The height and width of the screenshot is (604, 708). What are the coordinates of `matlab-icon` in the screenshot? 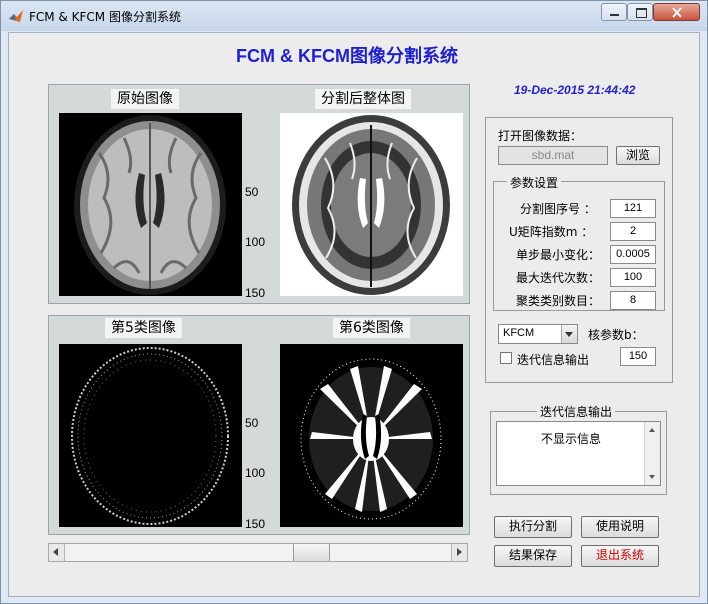 It's located at (16, 16).